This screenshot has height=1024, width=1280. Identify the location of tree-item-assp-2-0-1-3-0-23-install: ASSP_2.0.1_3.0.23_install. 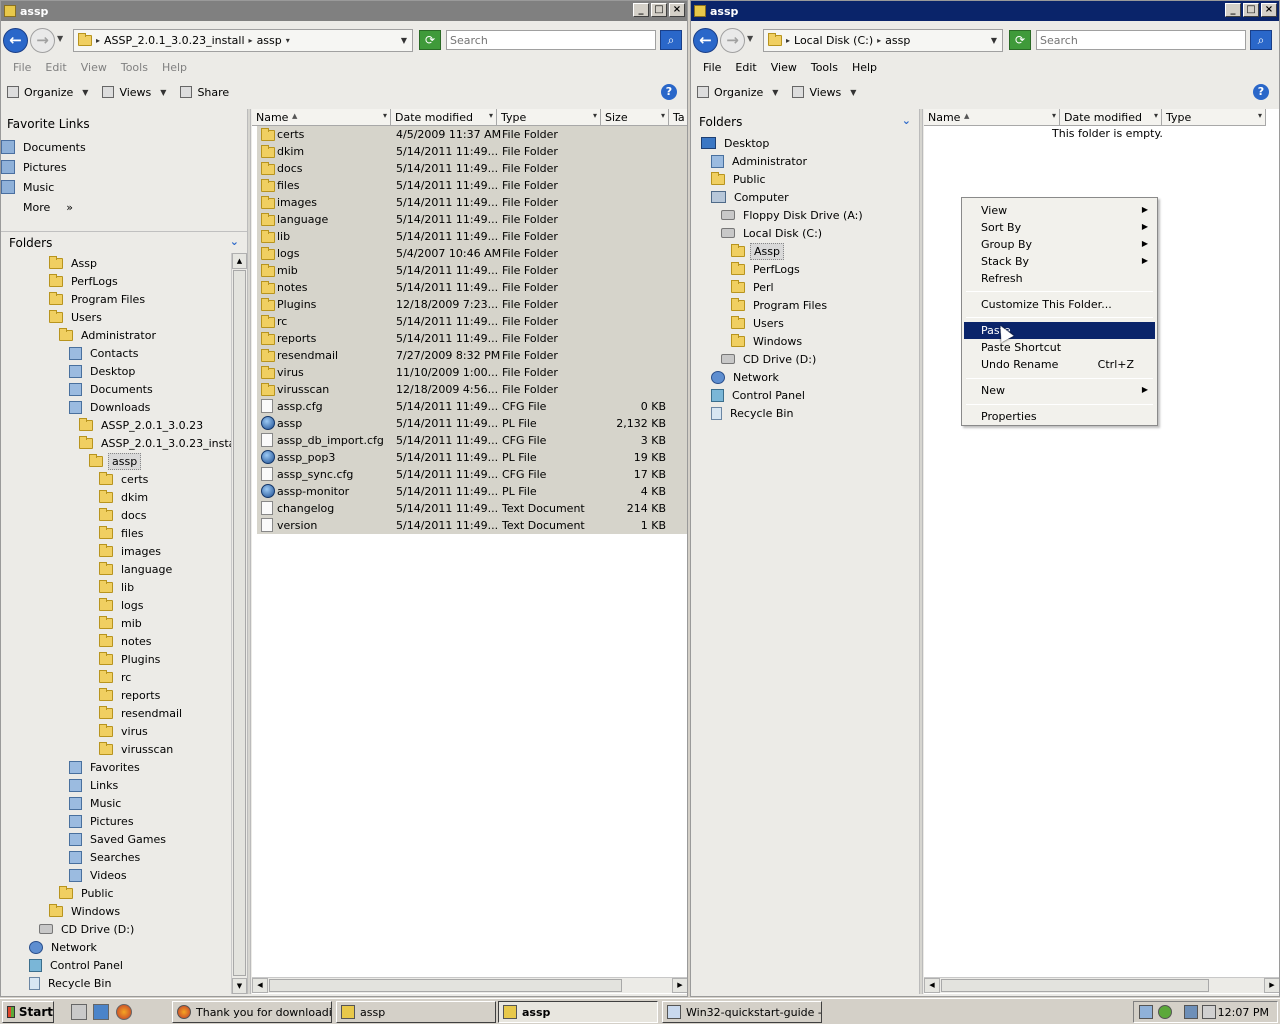
(162, 443).